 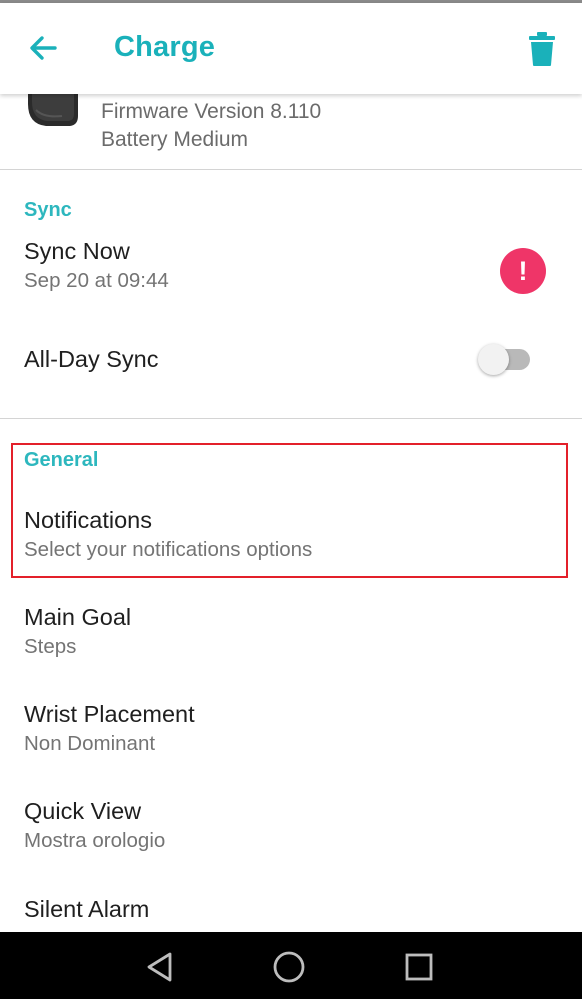 I want to click on main-goal-row: Main Goal Steps, so click(x=291, y=635).